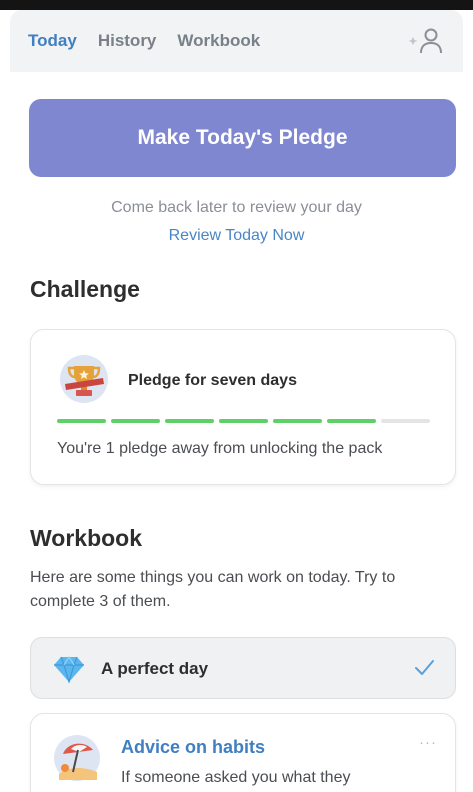  Describe the element at coordinates (212, 380) in the screenshot. I see `challenge-title: Pledge for seven days` at that location.